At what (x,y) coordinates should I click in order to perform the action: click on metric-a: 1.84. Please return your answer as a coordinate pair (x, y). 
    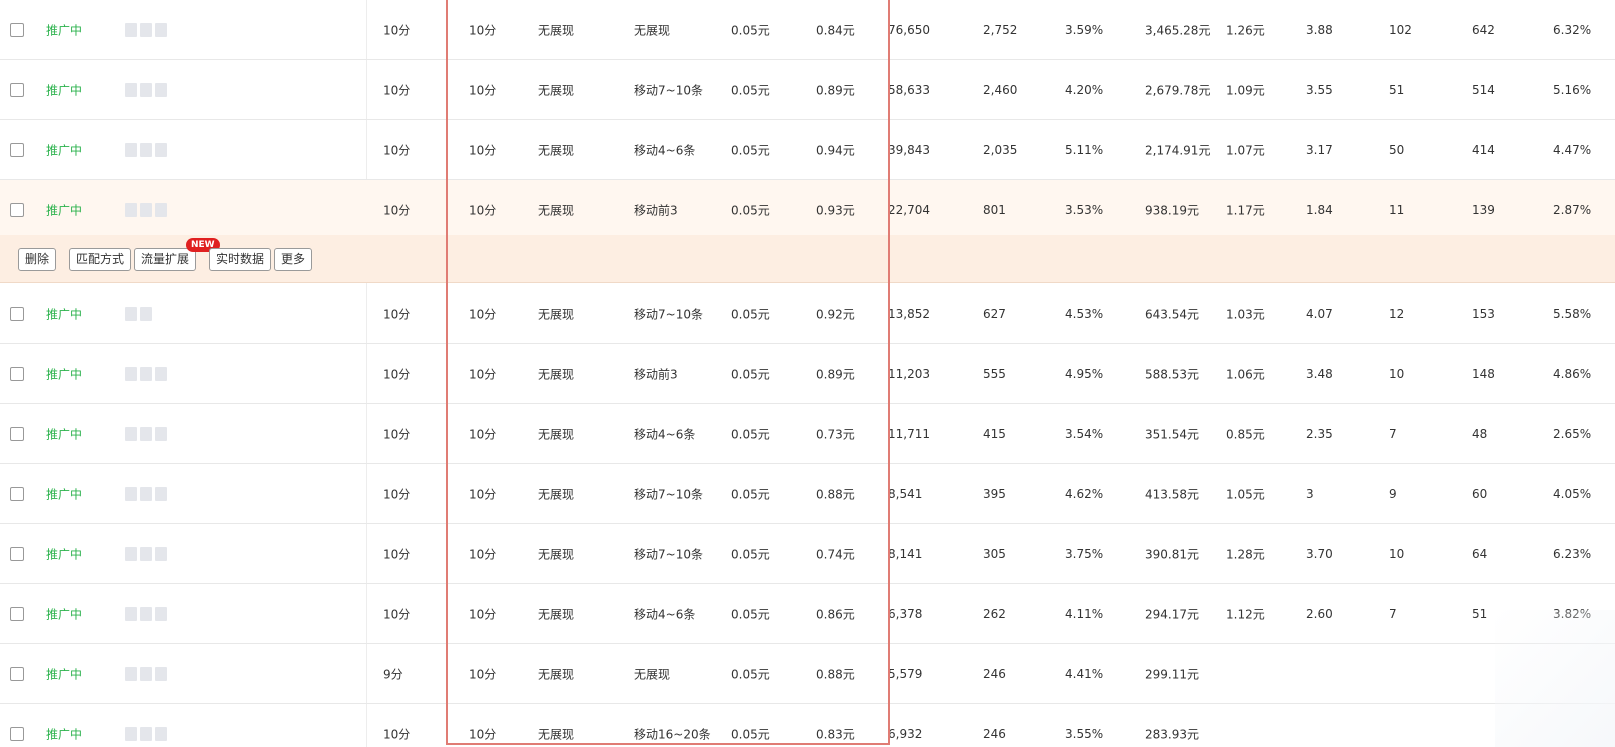
    Looking at the image, I should click on (1319, 209).